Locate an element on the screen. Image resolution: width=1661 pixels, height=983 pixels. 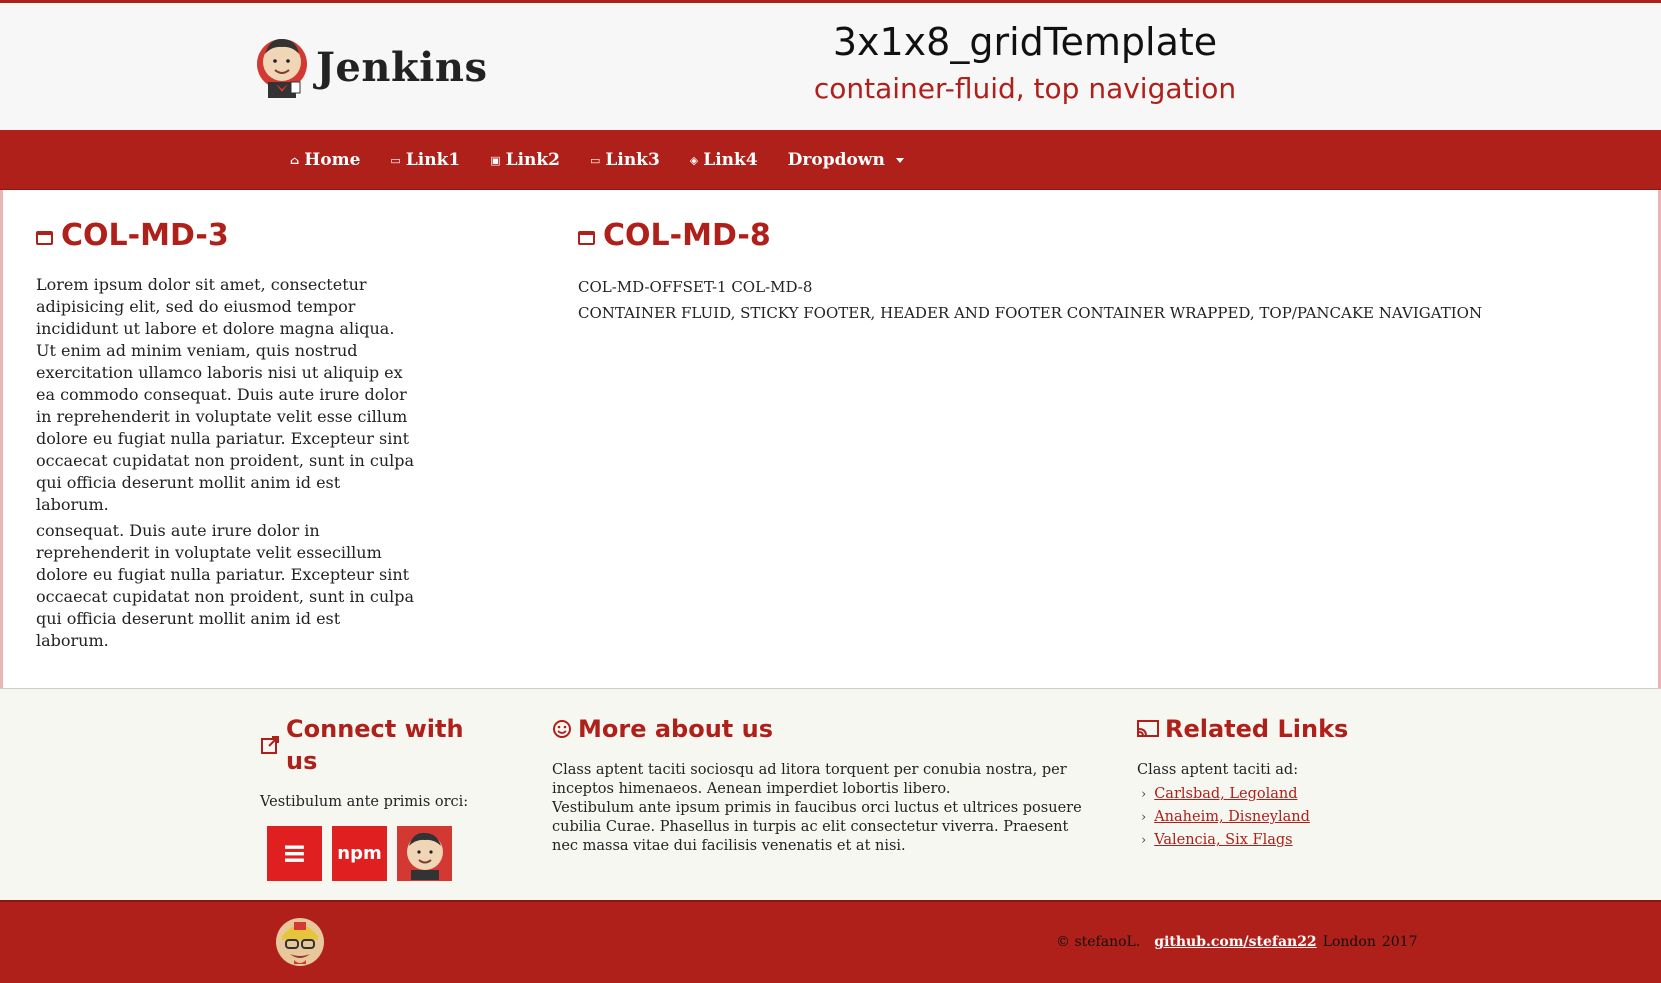
page-subtitle: container-fluid, top navigation is located at coordinates (1025, 88).